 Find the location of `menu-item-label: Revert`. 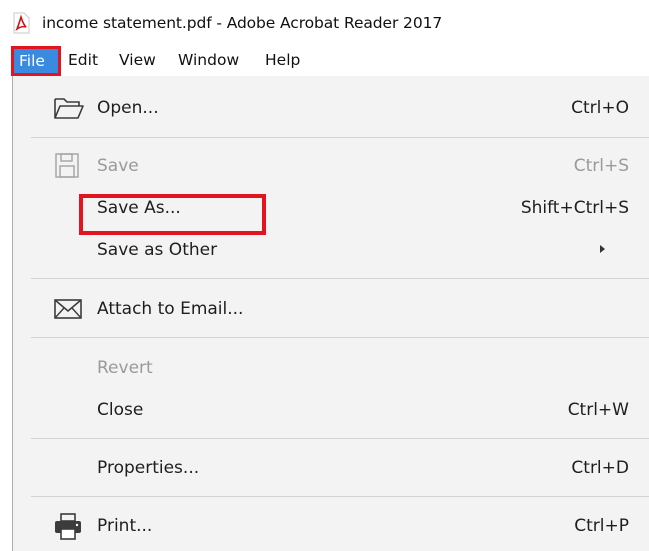

menu-item-label: Revert is located at coordinates (125, 368).